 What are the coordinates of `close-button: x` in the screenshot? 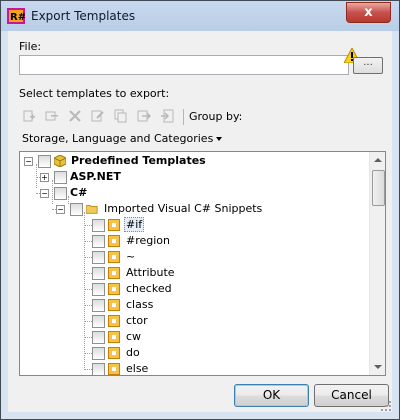 It's located at (368, 12).